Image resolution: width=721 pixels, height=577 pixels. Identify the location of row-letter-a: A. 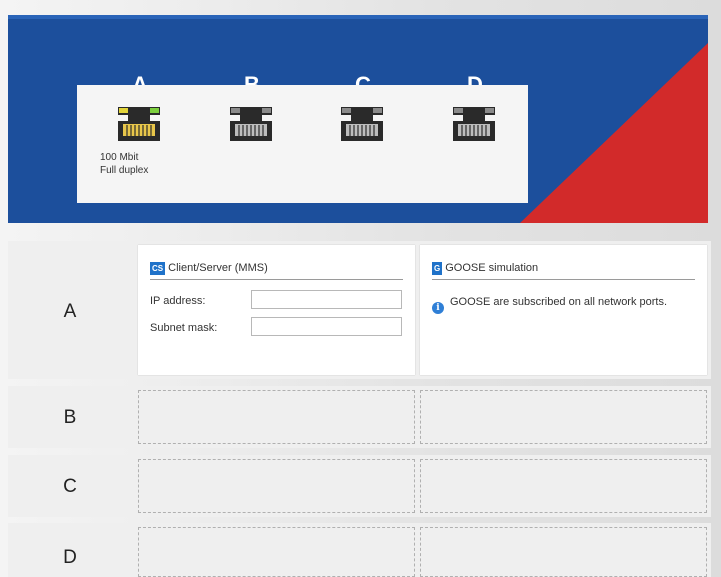
(70, 311).